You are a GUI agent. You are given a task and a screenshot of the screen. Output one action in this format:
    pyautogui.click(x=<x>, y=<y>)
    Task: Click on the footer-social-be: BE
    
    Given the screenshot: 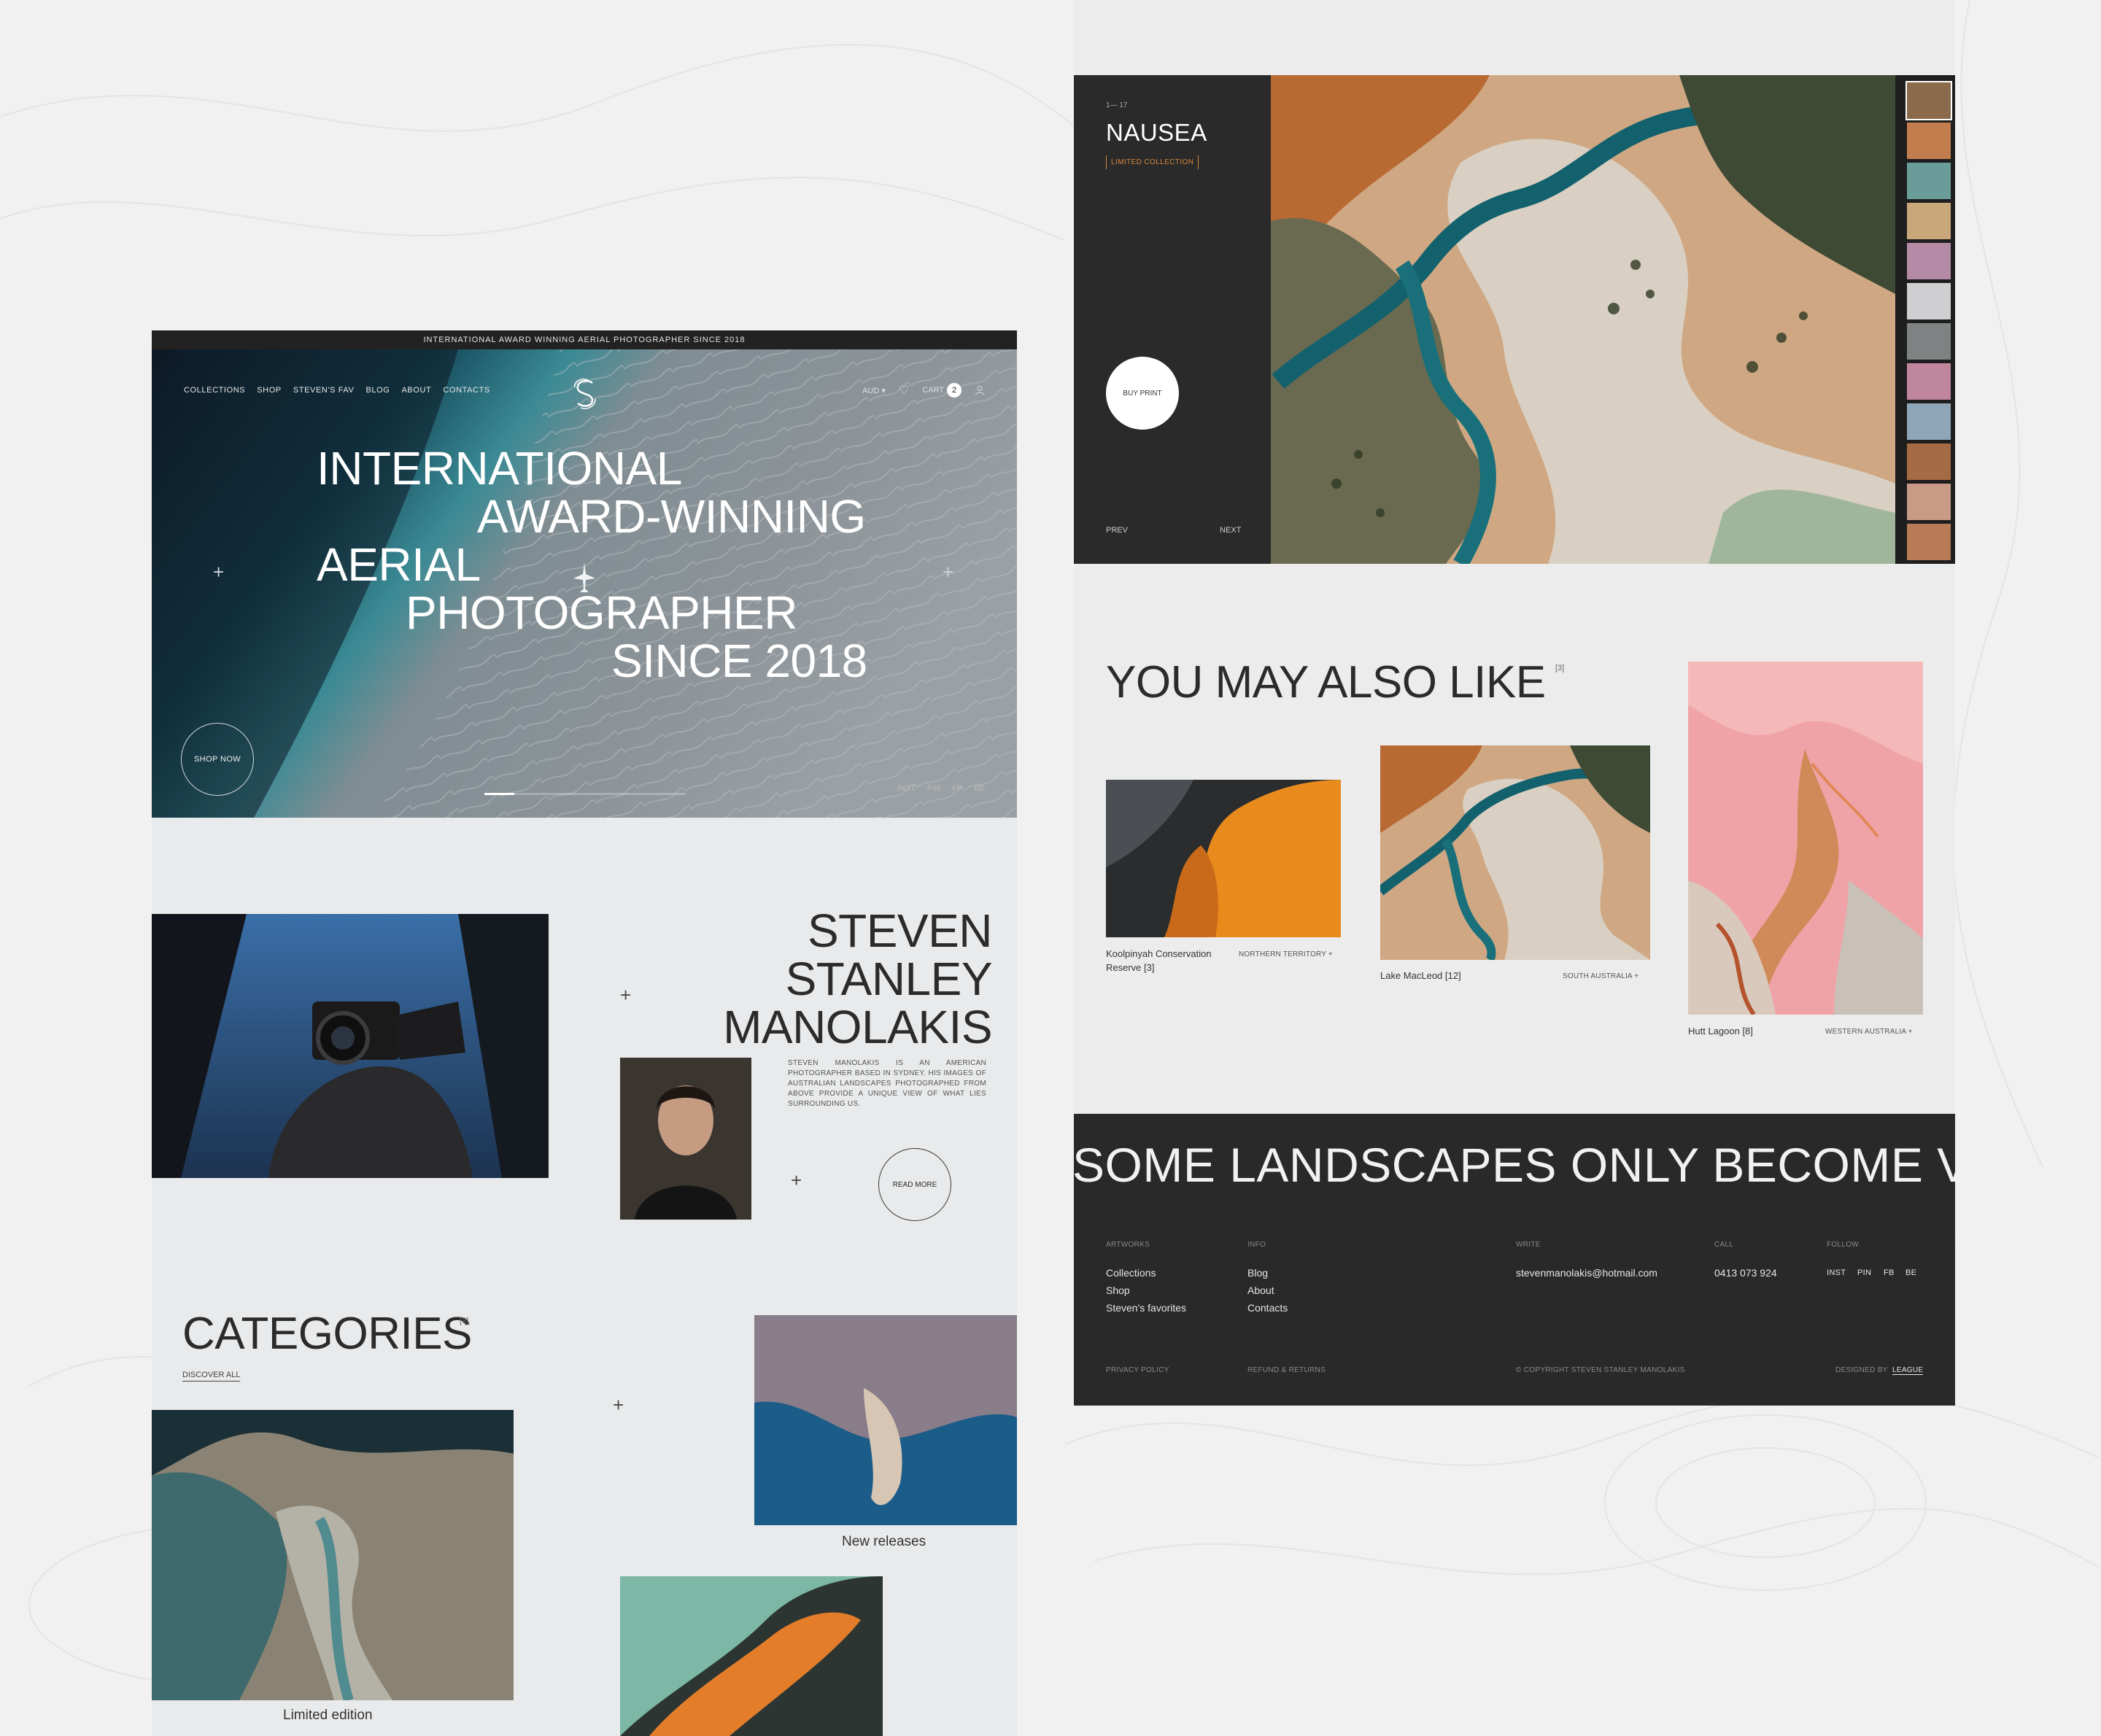 What is the action you would take?
    pyautogui.click(x=1910, y=1272)
    